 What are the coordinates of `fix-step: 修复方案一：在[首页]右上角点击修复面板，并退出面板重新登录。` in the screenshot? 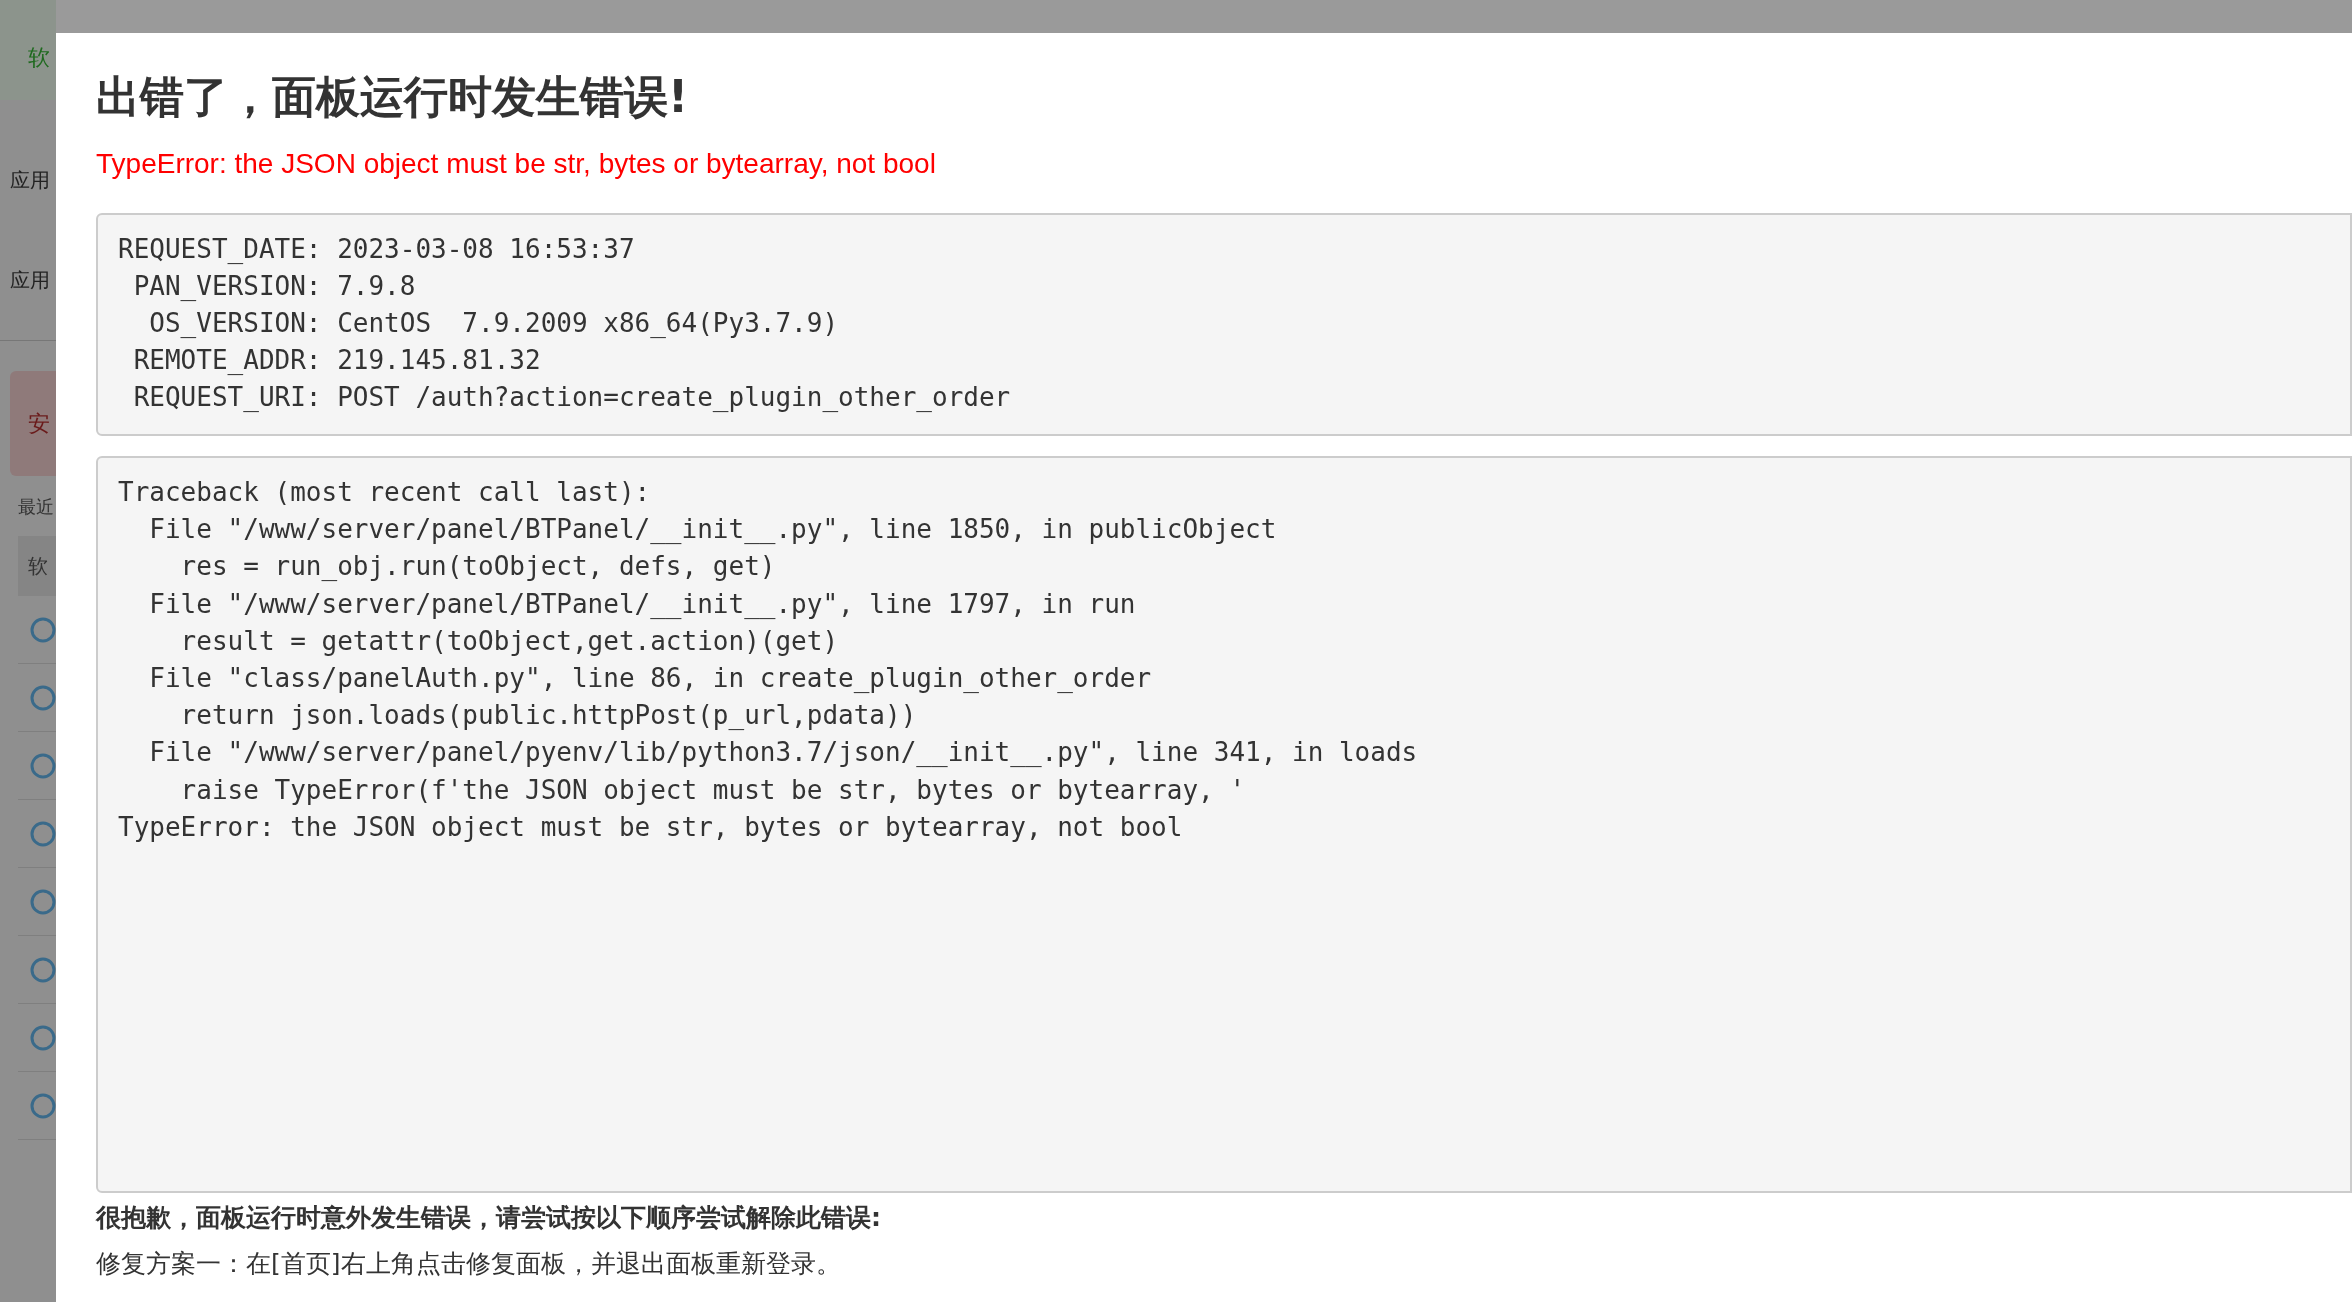 It's located at (1224, 1264).